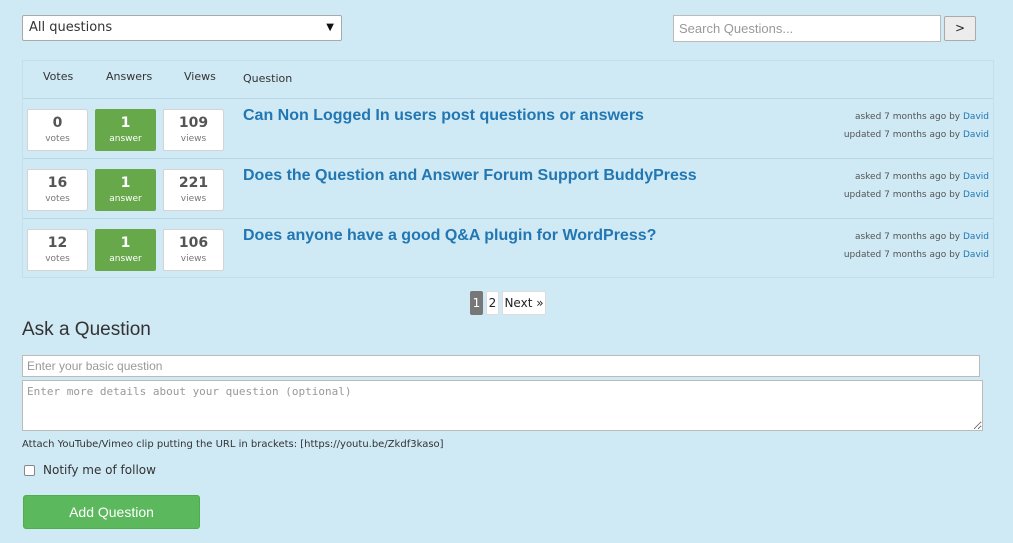  What do you see at coordinates (502, 405) in the screenshot?
I see `question-details-textarea` at bounding box center [502, 405].